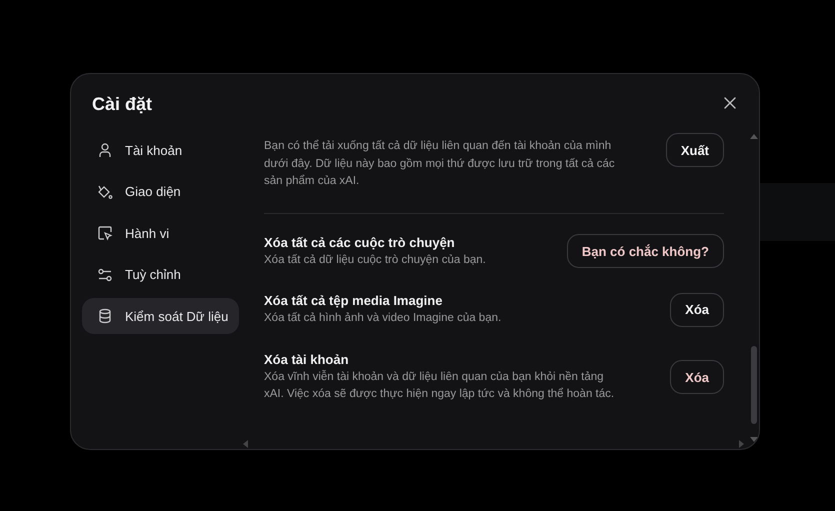  What do you see at coordinates (160, 316) in the screenshot?
I see `sidebar-item: Kiểm soát Dữ liệu` at bounding box center [160, 316].